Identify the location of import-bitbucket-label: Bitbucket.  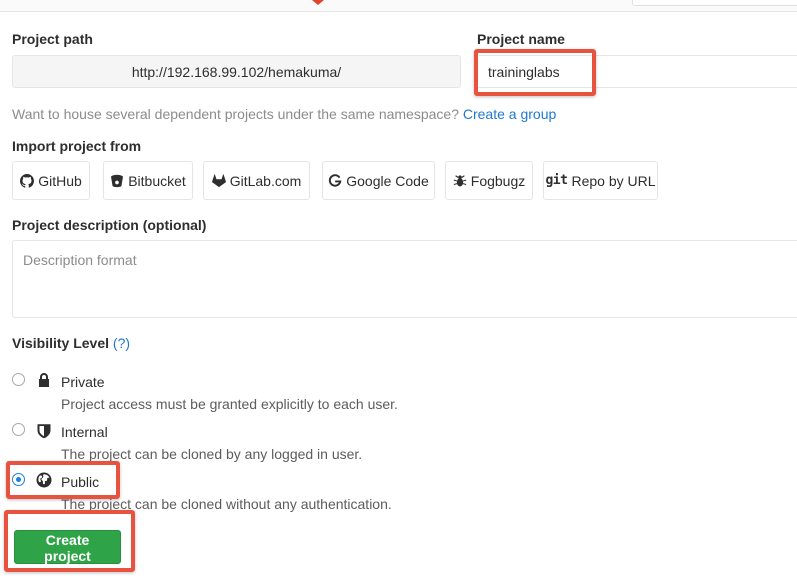
(157, 180).